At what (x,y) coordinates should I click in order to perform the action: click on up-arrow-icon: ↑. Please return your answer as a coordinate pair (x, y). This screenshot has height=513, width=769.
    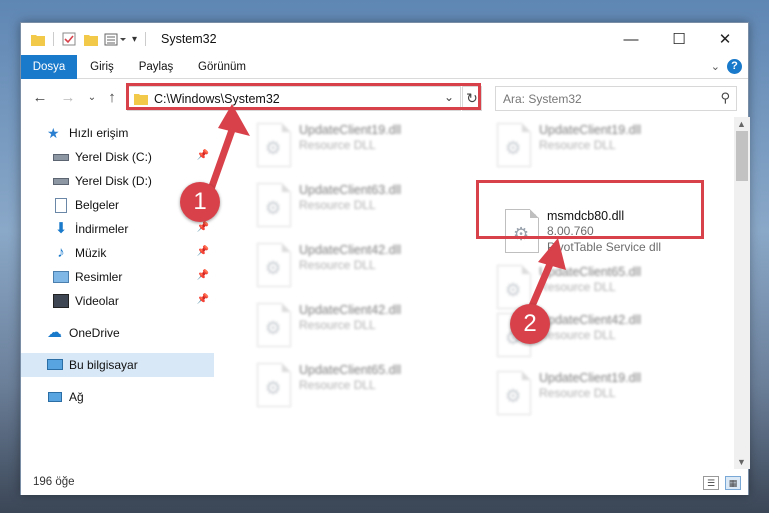
    Looking at the image, I should click on (112, 98).